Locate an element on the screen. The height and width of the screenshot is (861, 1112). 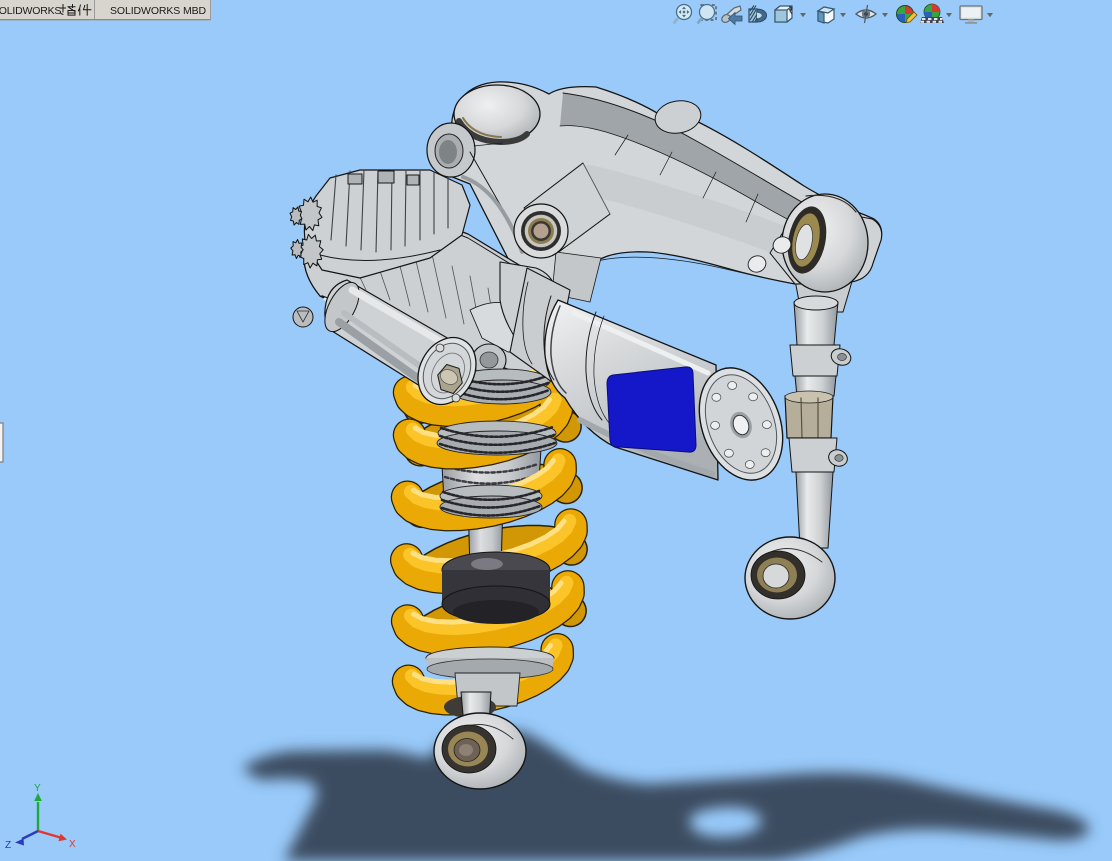
svg-text: SOLIDWORKS is located at coordinates (30, 11).